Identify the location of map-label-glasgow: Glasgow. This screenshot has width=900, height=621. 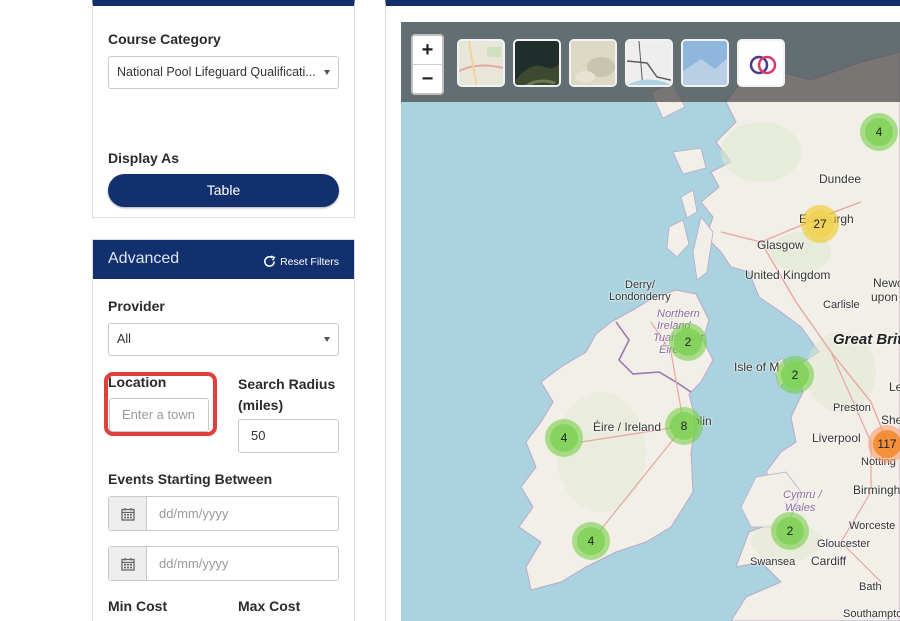
(780, 245).